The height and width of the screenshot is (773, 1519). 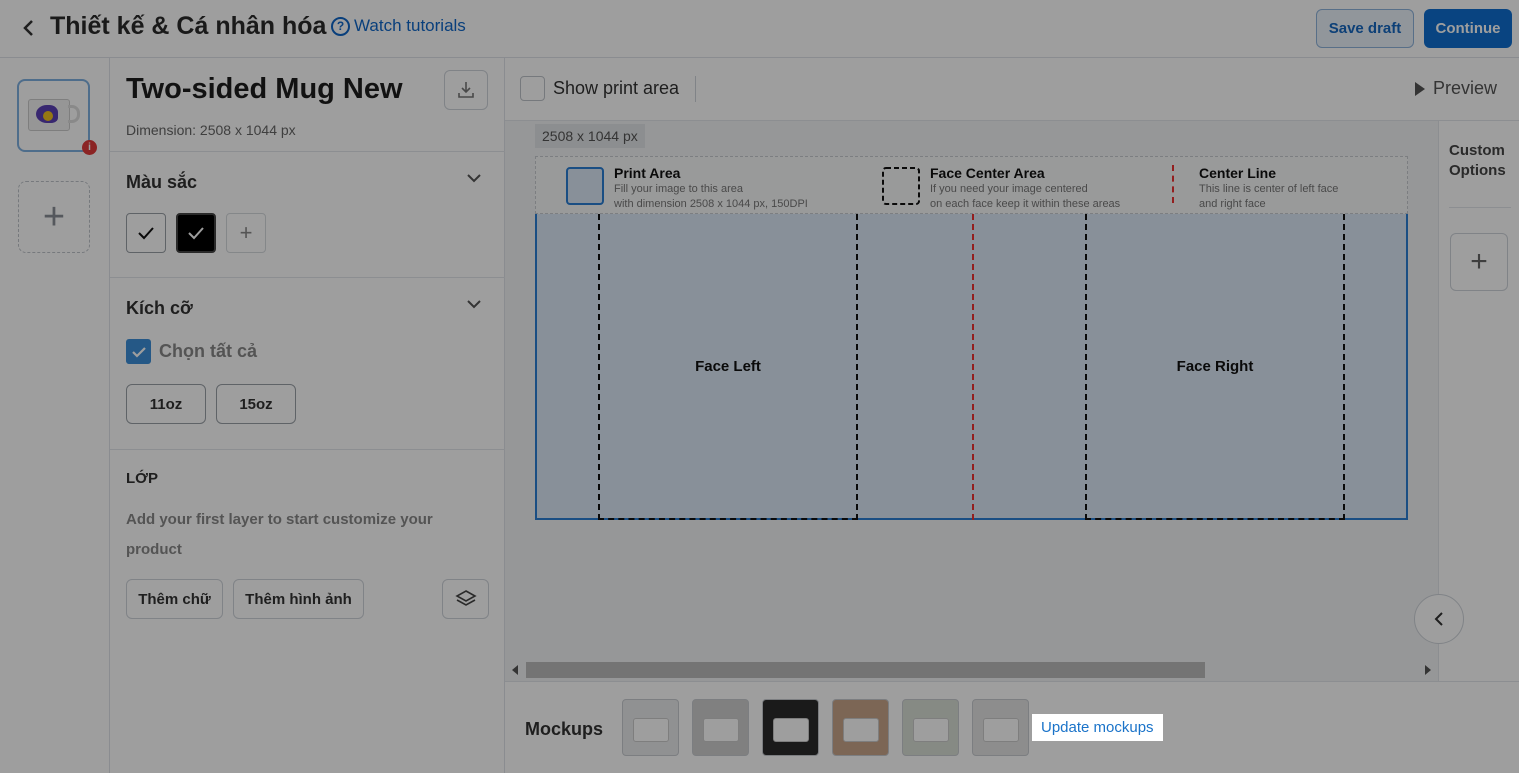 What do you see at coordinates (590, 136) in the screenshot?
I see `canvas-dimension-tag: 2508 x 1044 px` at bounding box center [590, 136].